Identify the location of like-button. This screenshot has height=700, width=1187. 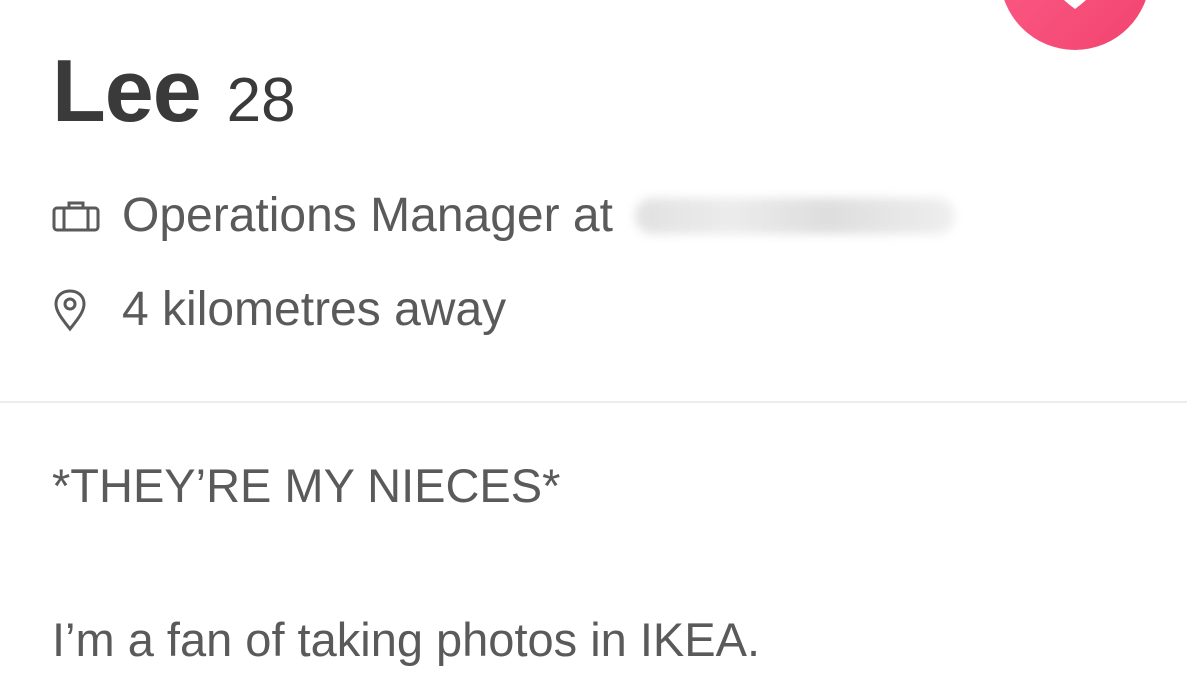
(1075, 25).